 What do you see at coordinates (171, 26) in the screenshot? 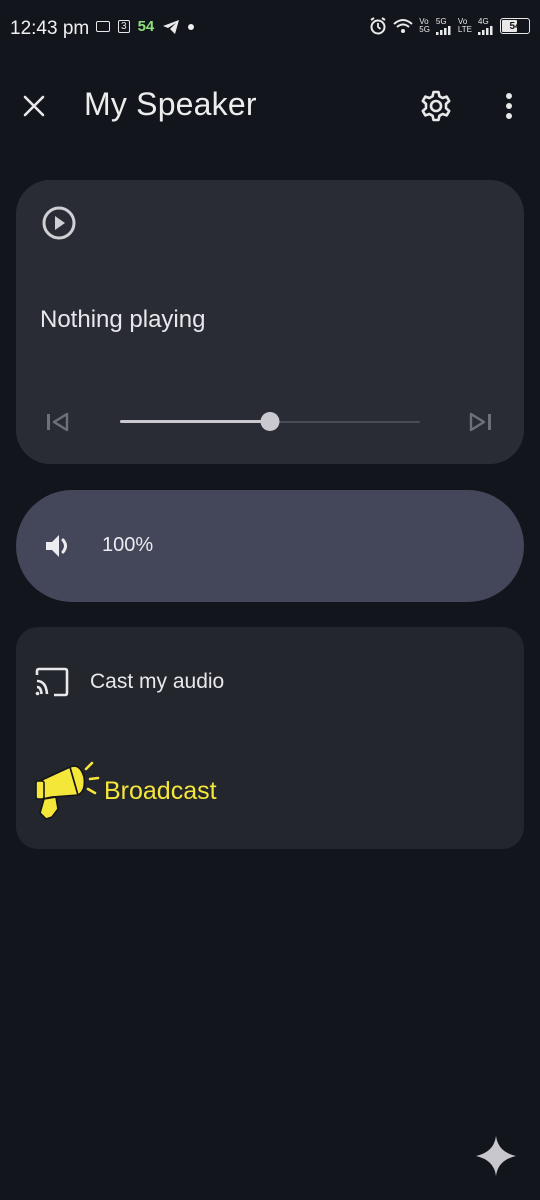
I see `telegram-icon` at bounding box center [171, 26].